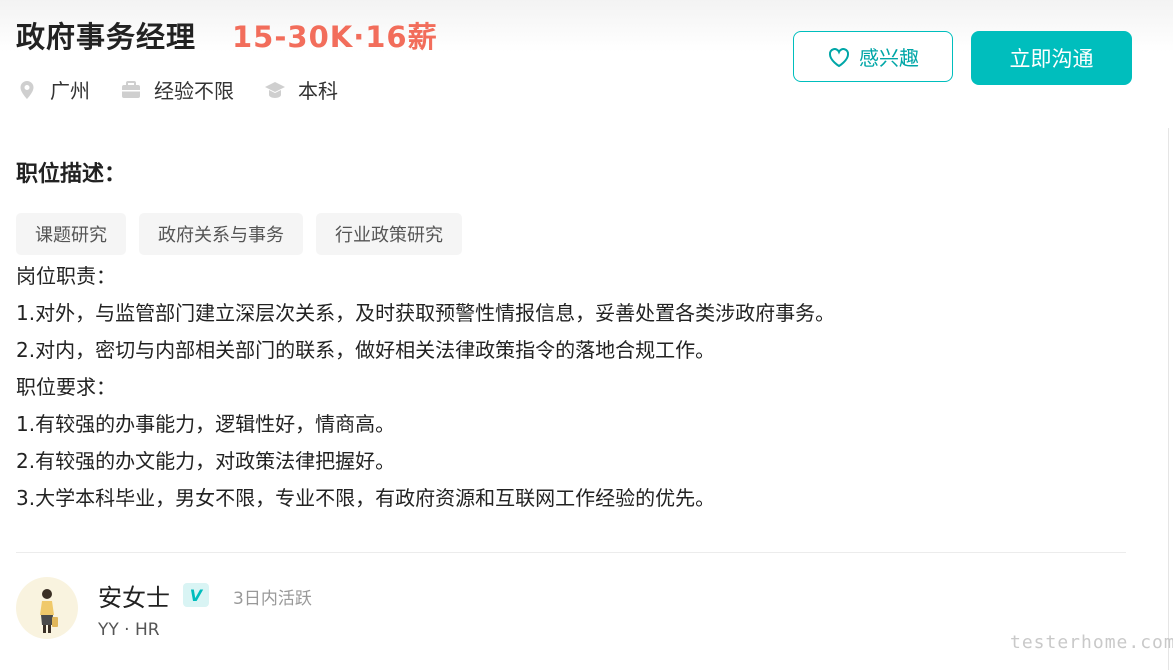 The image size is (1173, 670). Describe the element at coordinates (366, 350) in the screenshot. I see `description-line: 2.对内，密切与内部相关部门的联系，做好相关法律政策指令的落地合规工作。` at that location.